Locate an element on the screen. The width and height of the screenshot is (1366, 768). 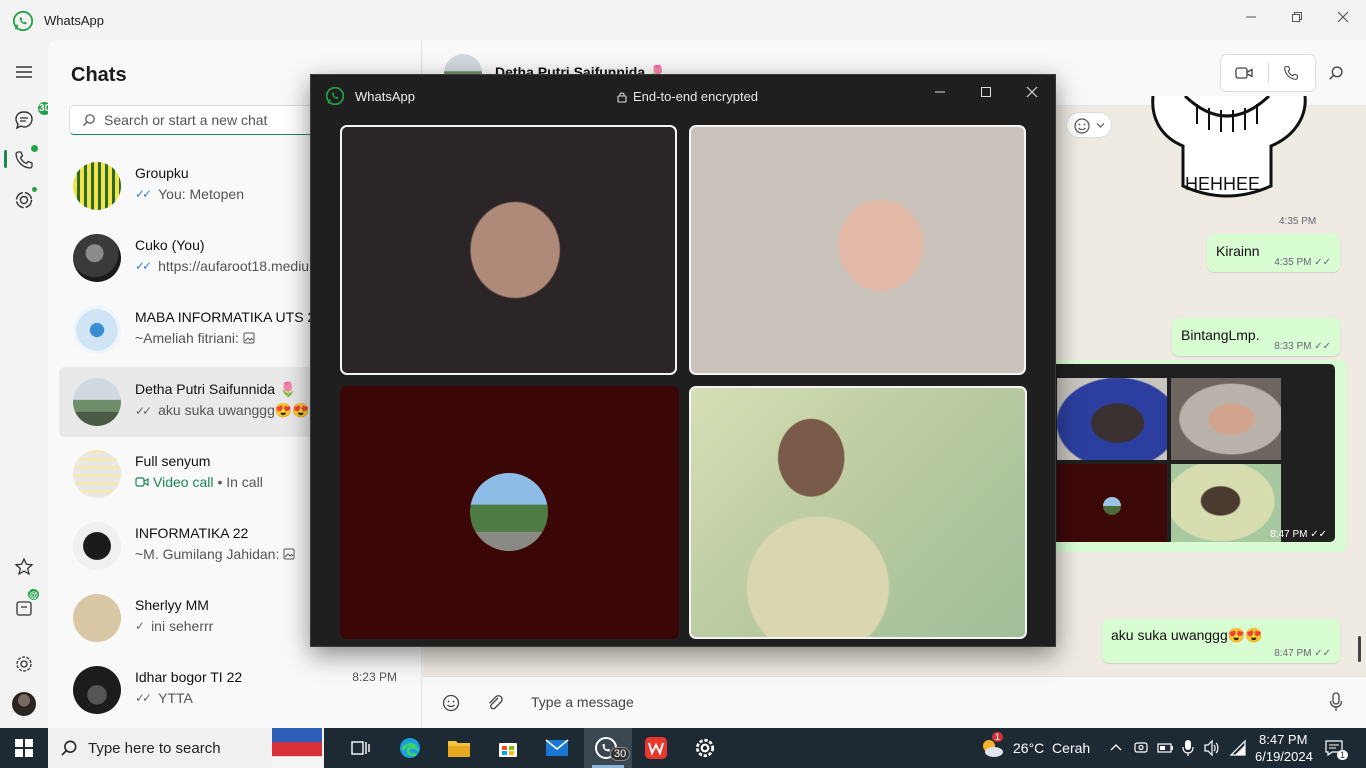
phone-icon is located at coordinates (24, 160).